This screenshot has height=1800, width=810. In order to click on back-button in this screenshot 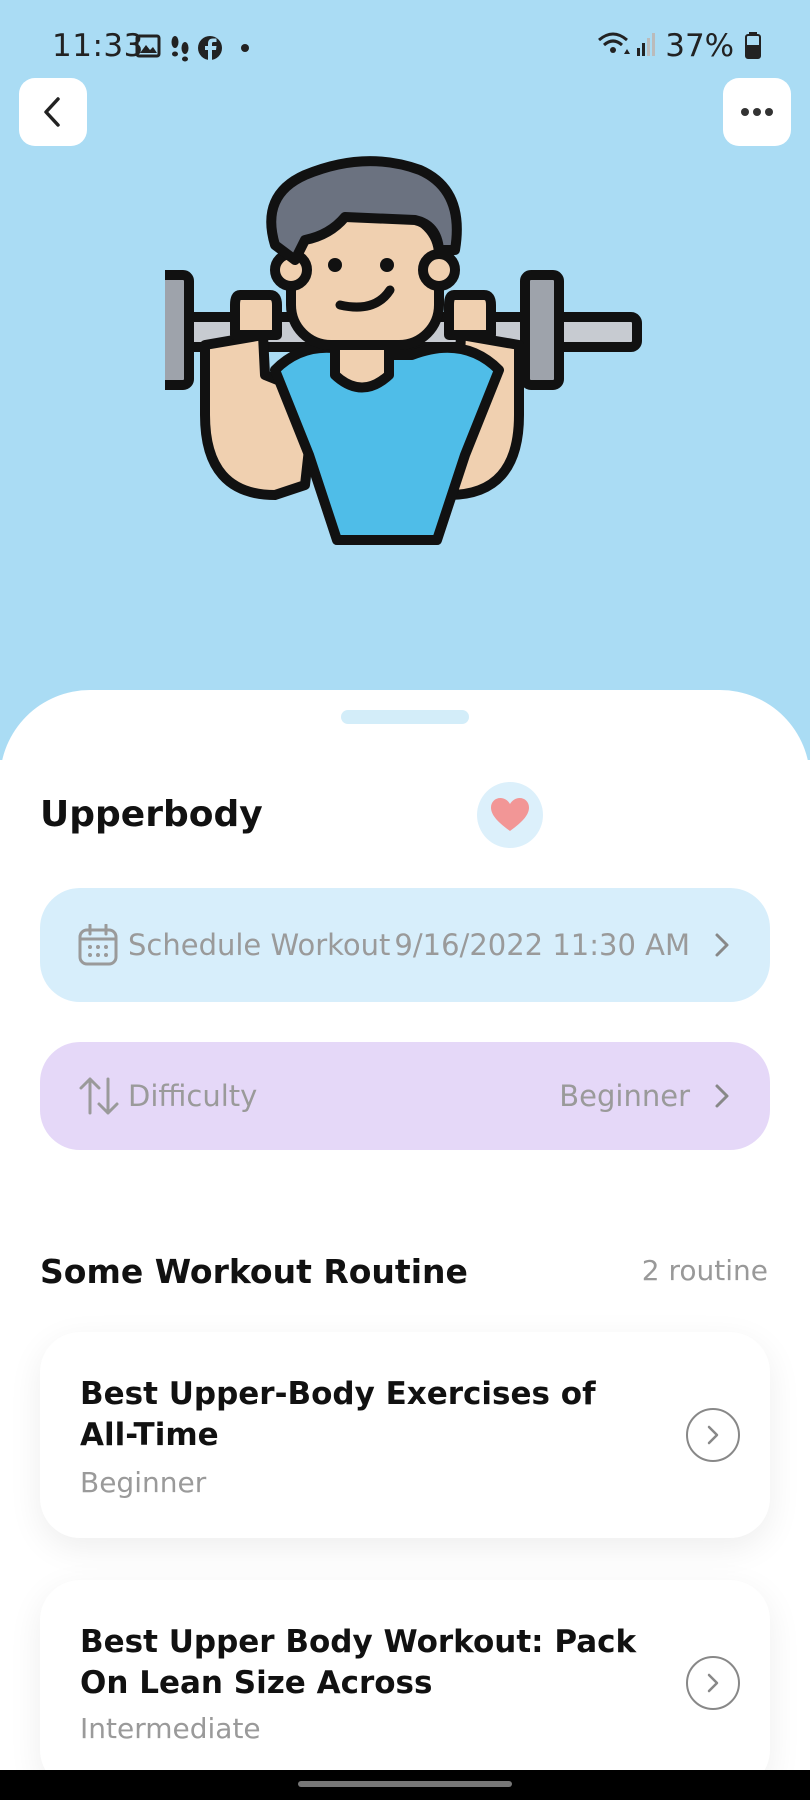, I will do `click(53, 112)`.